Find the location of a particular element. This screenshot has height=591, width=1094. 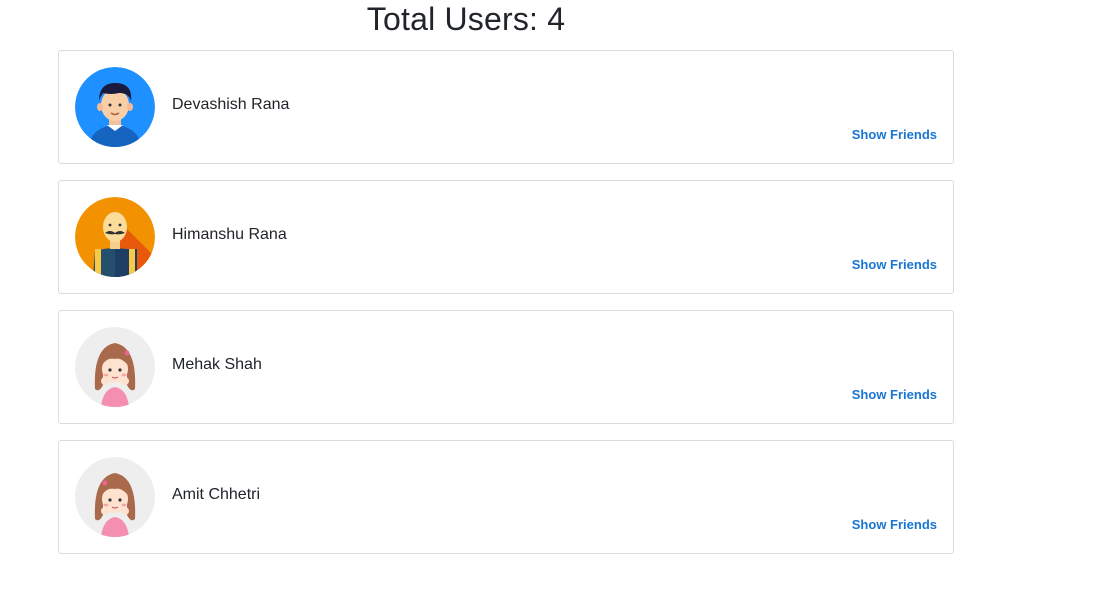

page-title: Total Users: 4 is located at coordinates (466, 19).